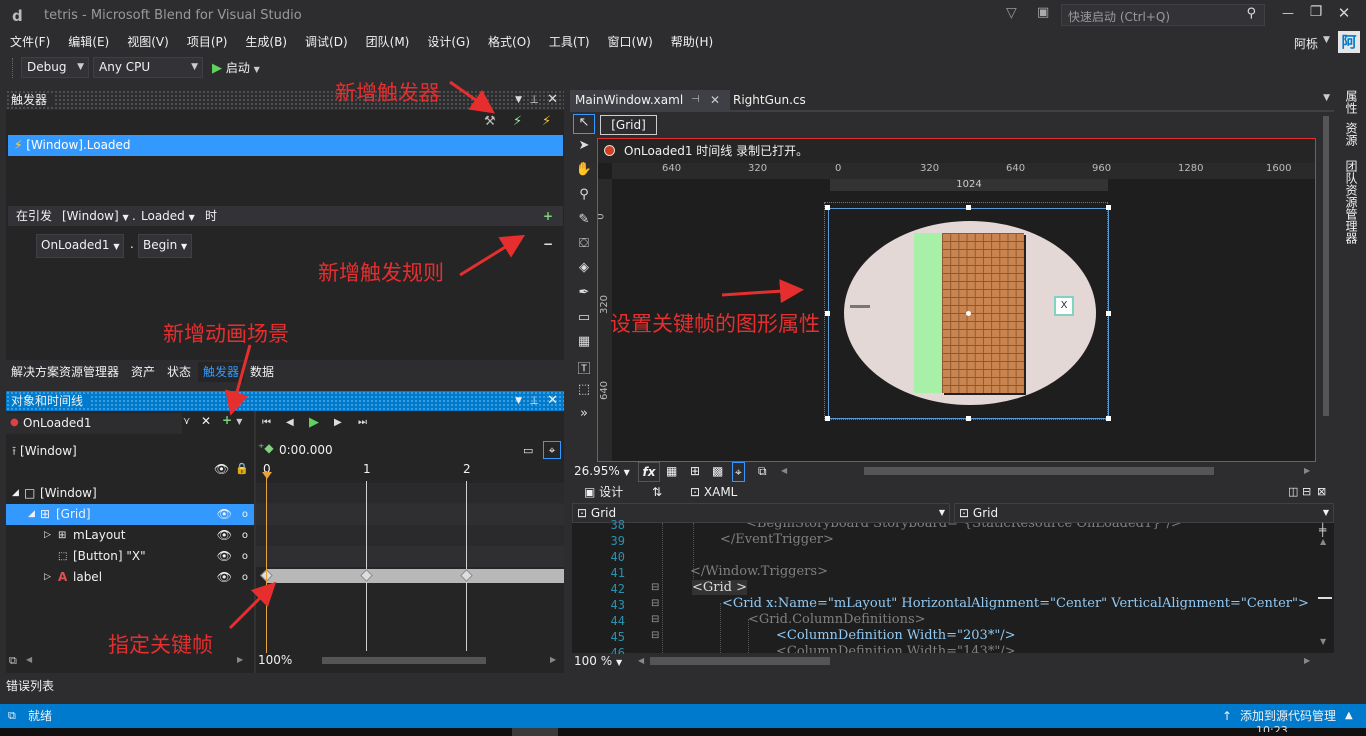 This screenshot has width=1366, height=736. What do you see at coordinates (1326, 287) in the screenshot?
I see `designer-vscroll` at bounding box center [1326, 287].